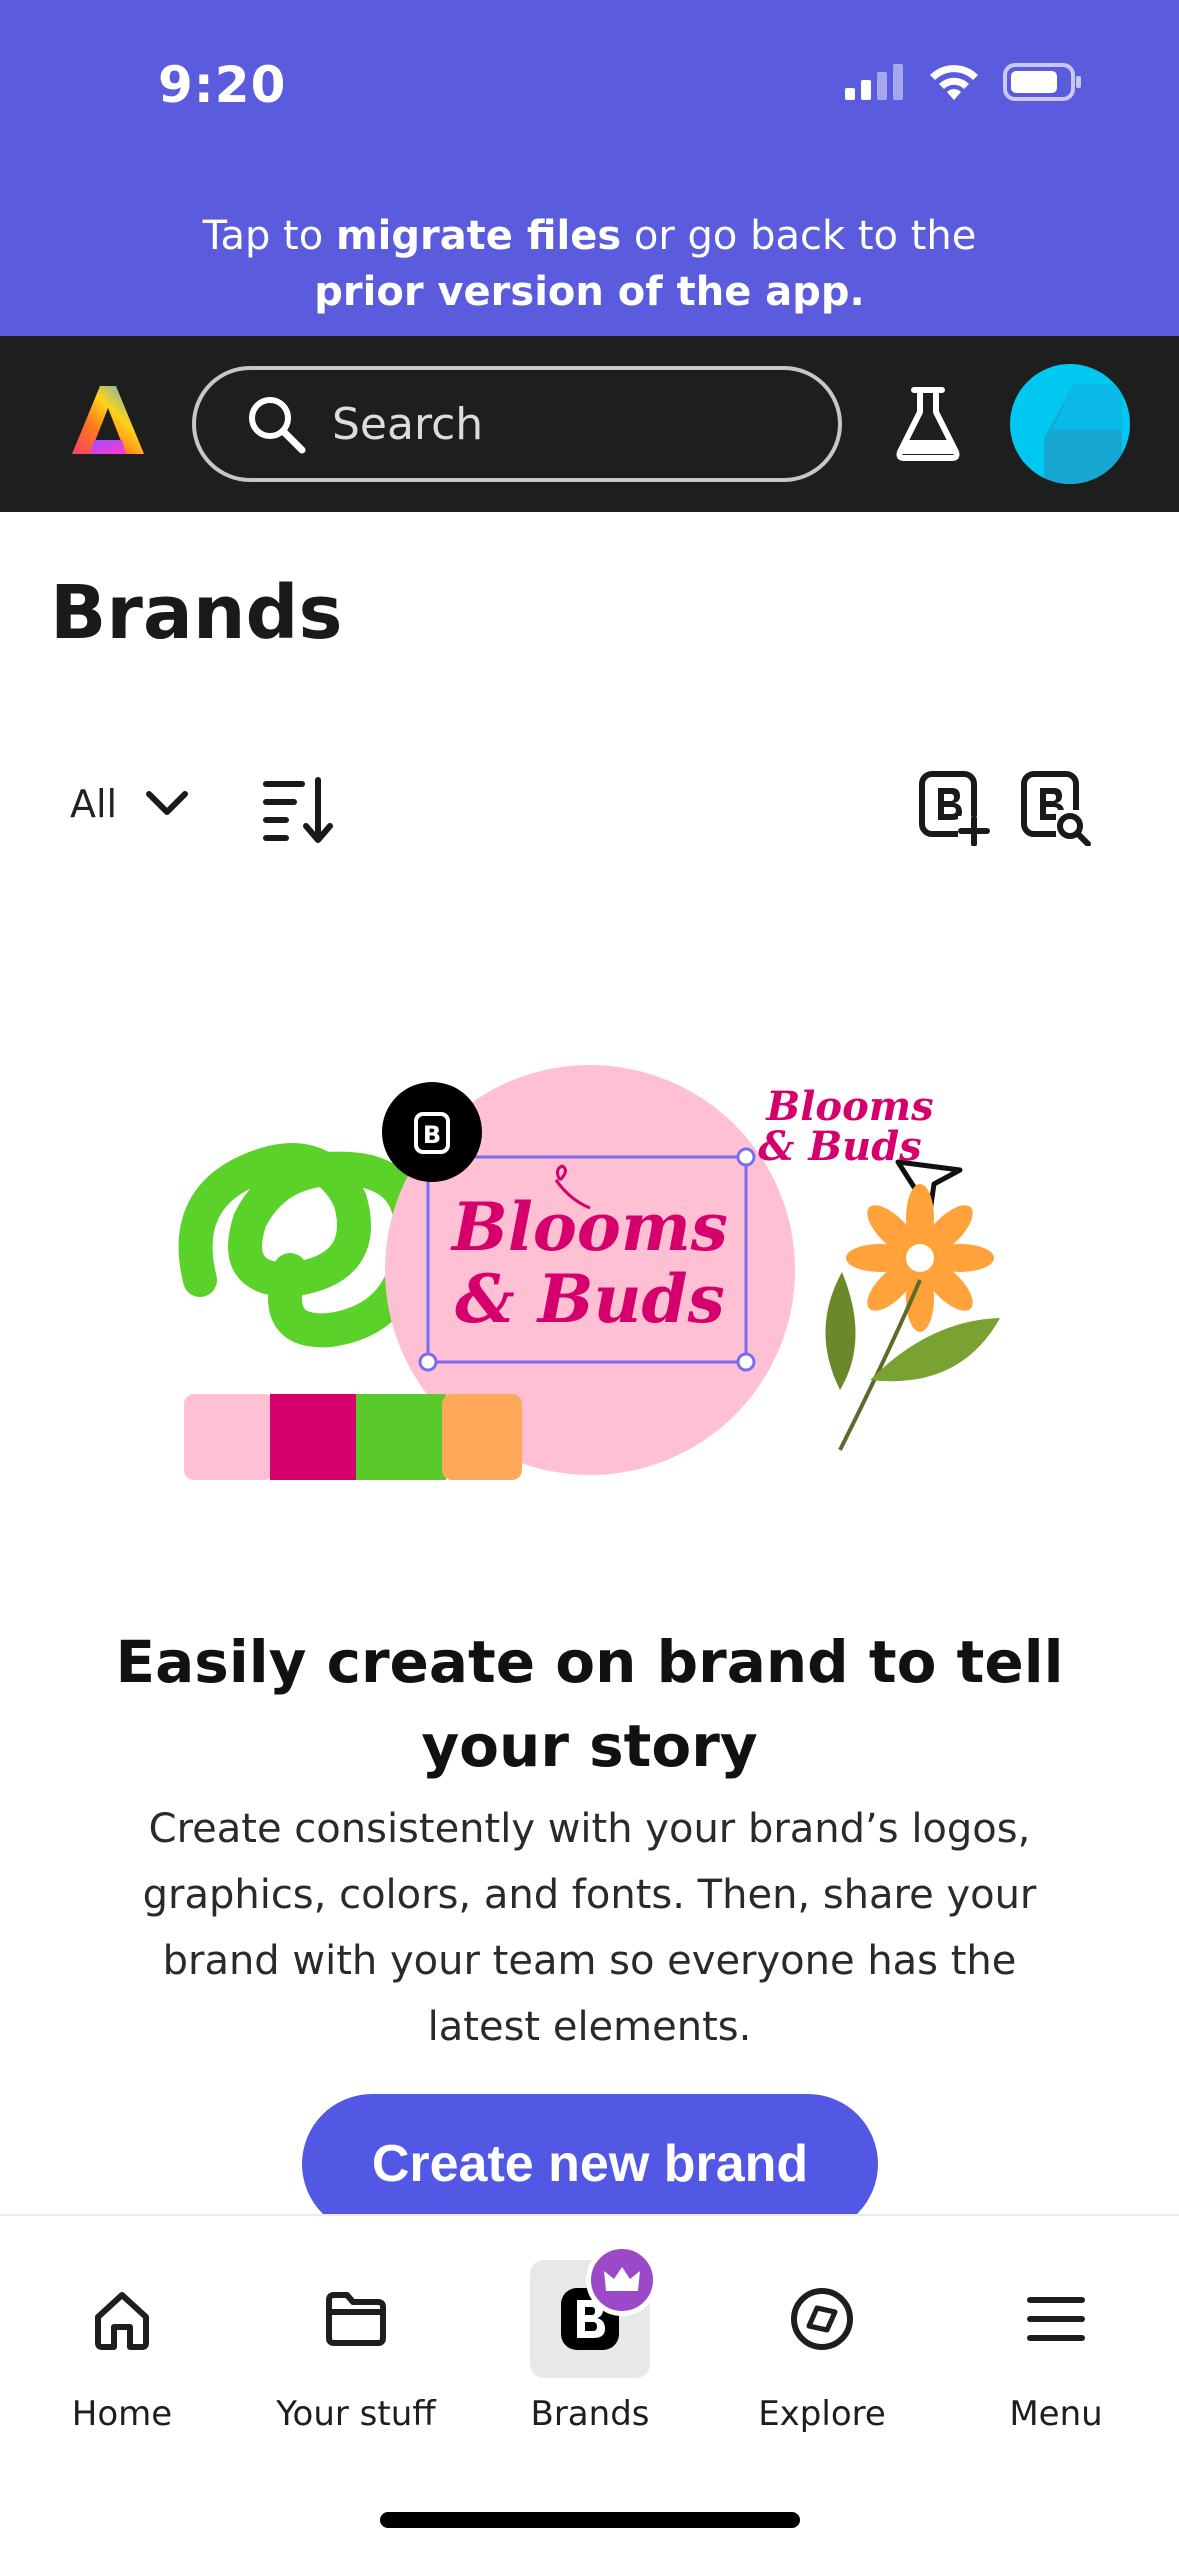 The width and height of the screenshot is (1179, 2556). What do you see at coordinates (590, 2520) in the screenshot?
I see `home-indicator` at bounding box center [590, 2520].